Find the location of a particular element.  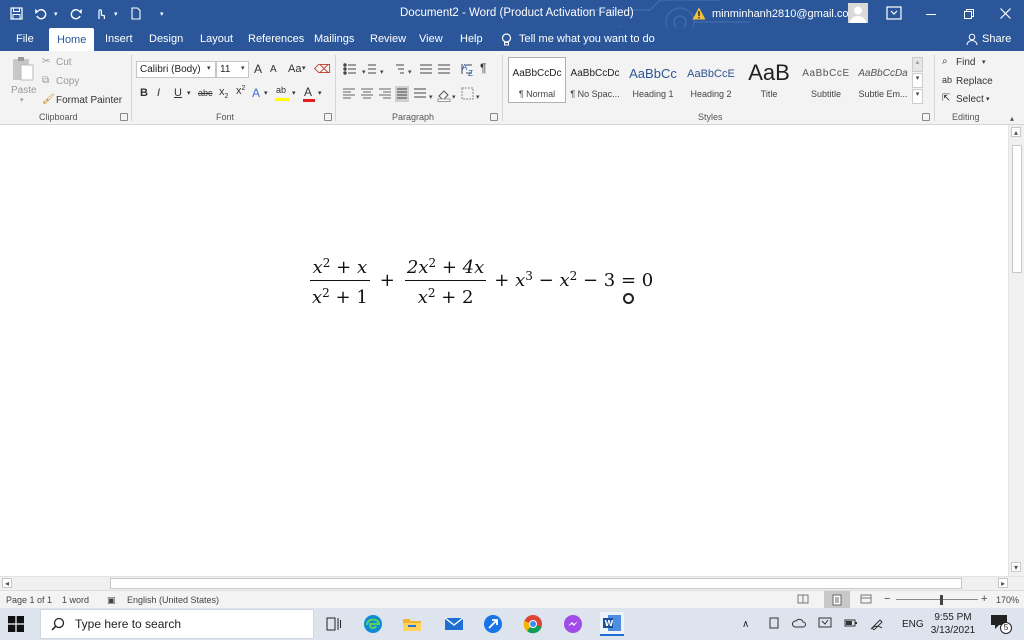

close-button is located at coordinates (1005, 13).